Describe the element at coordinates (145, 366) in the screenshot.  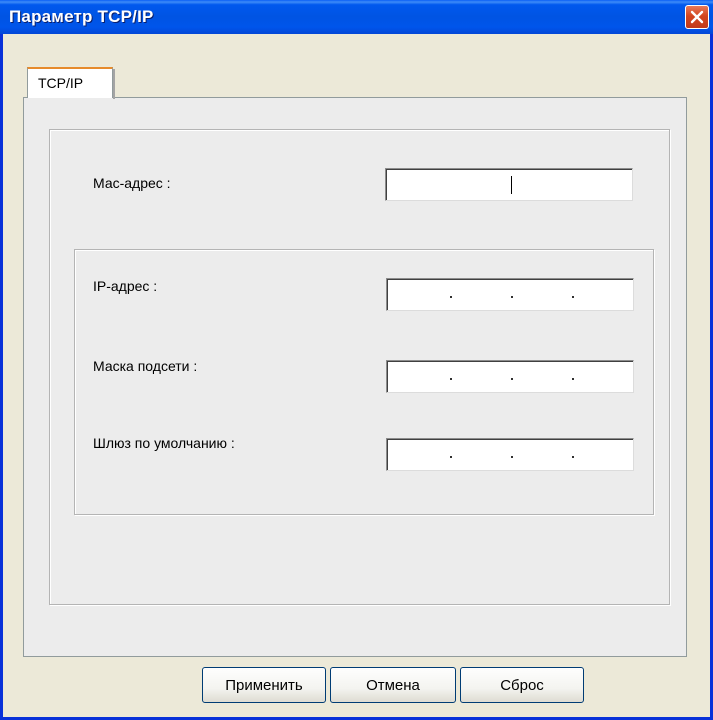
I see `subnet-mask-label: Маска подсети :` at that location.